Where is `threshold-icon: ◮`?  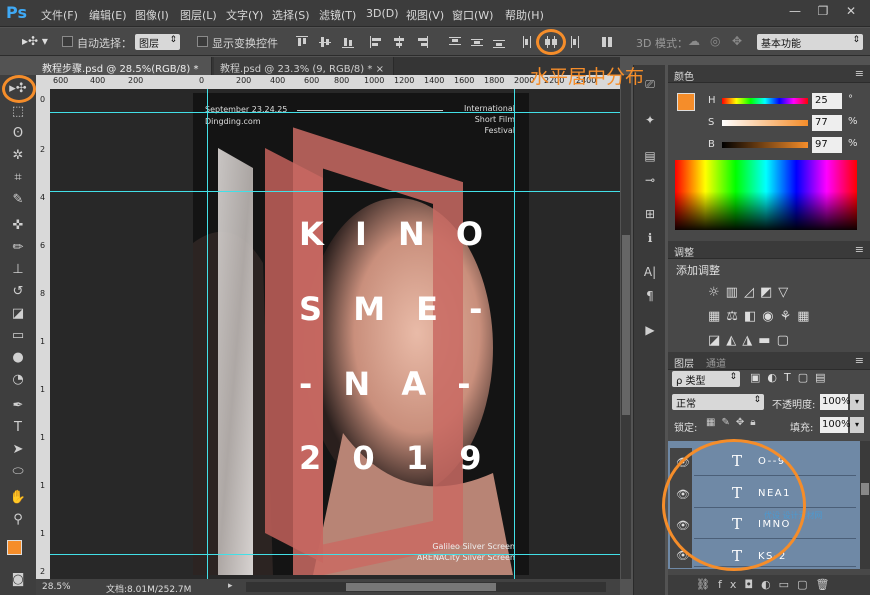 threshold-icon: ◮ is located at coordinates (750, 340).